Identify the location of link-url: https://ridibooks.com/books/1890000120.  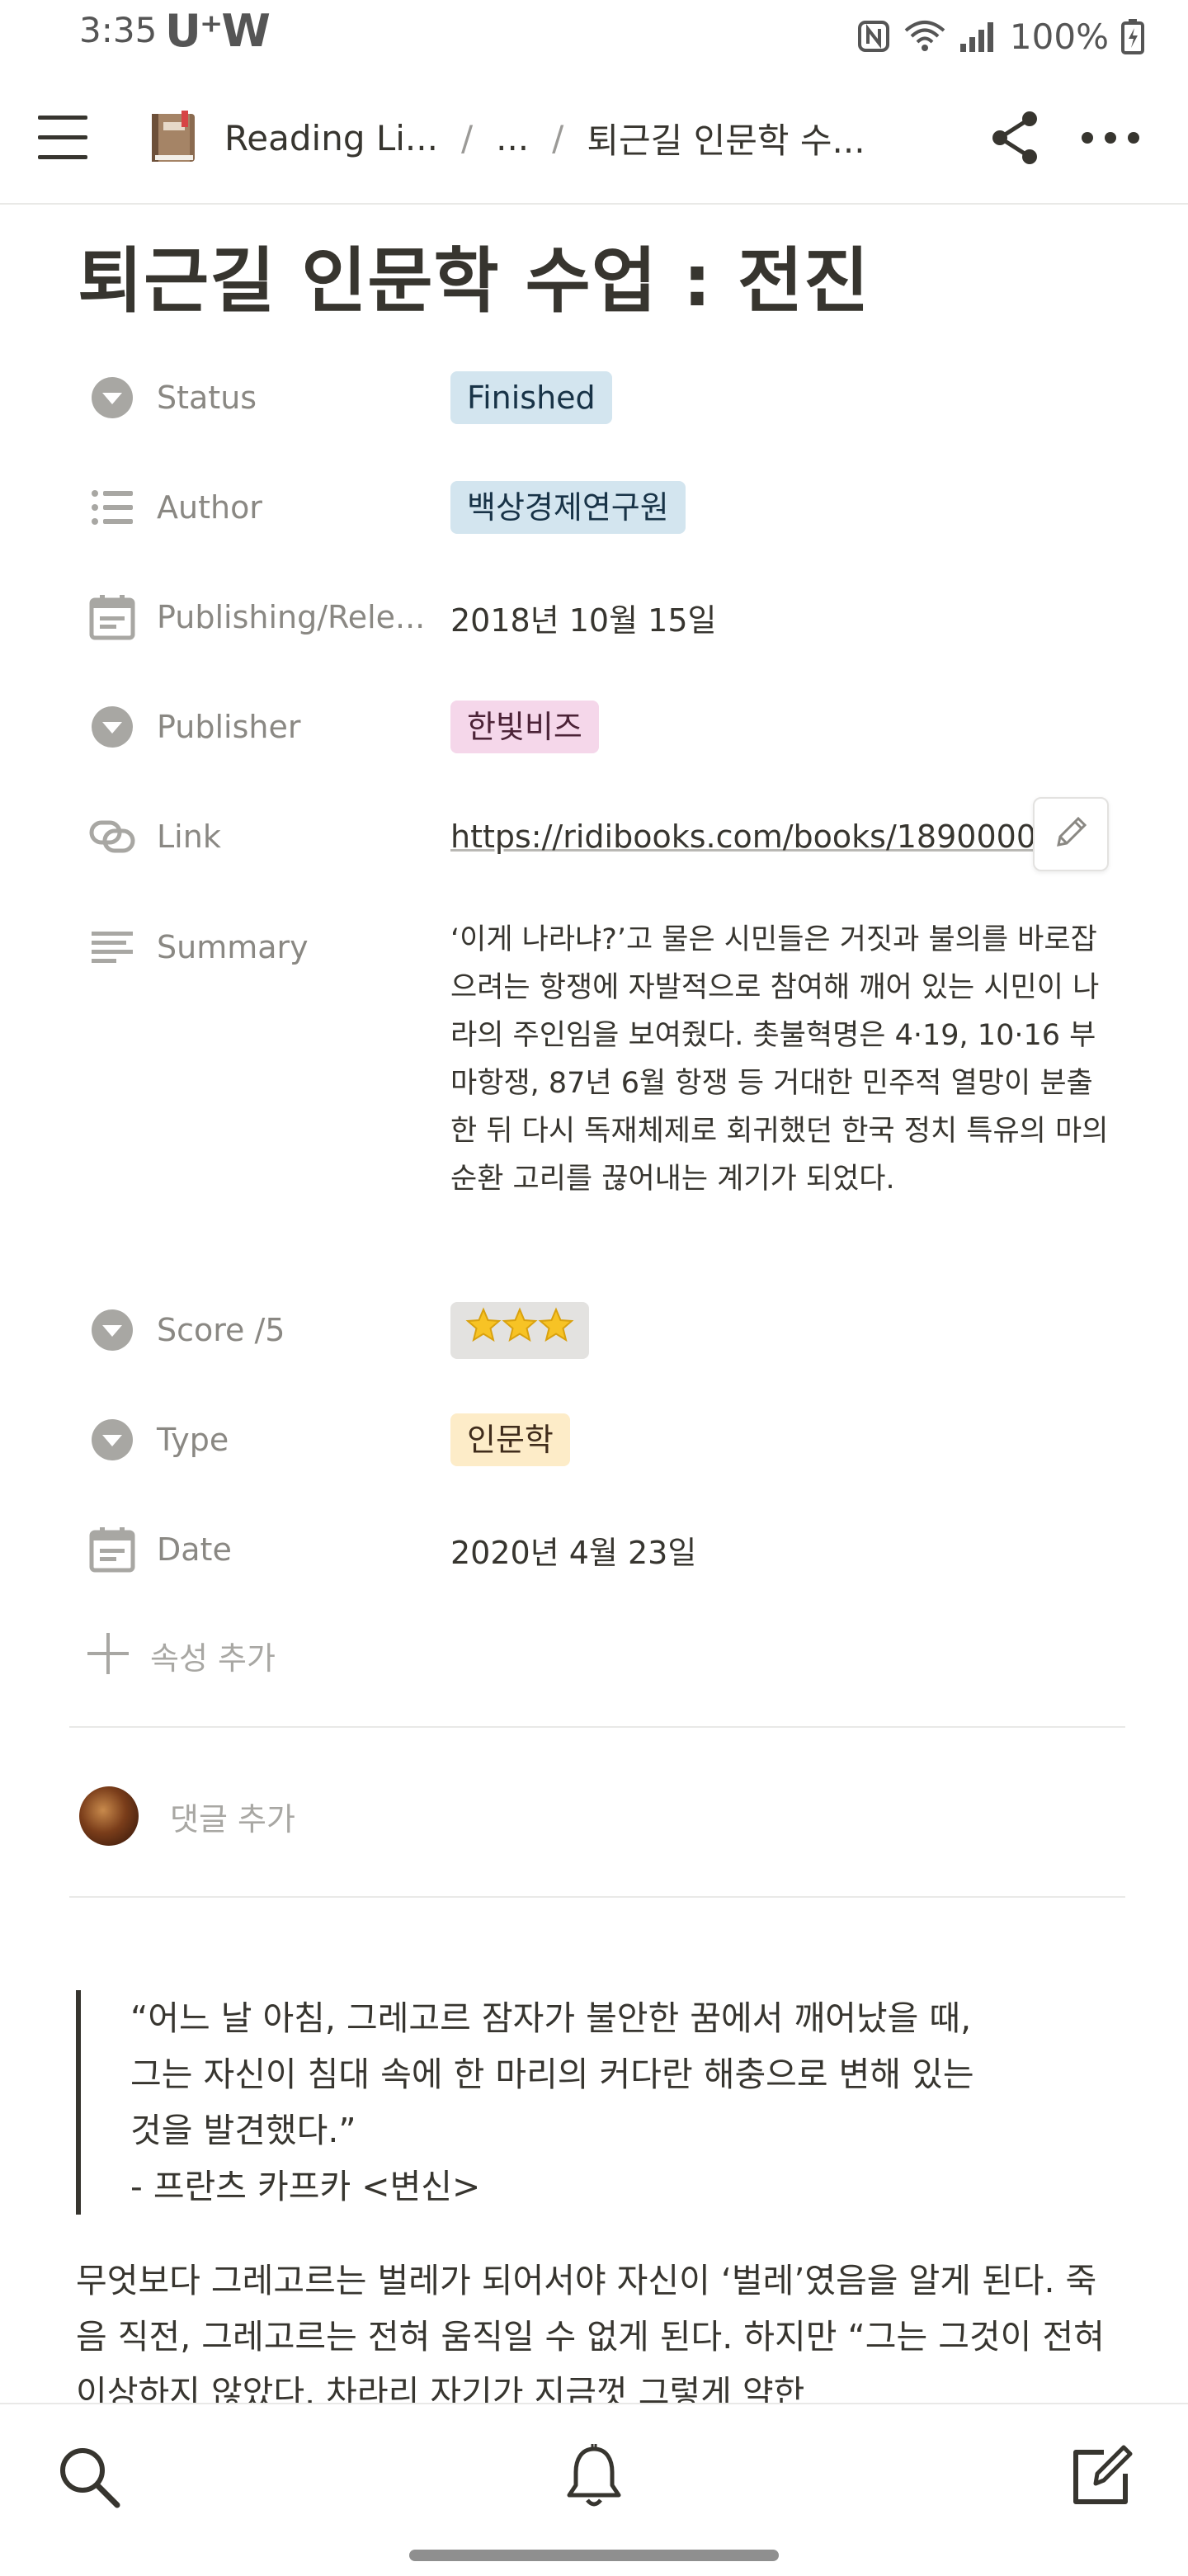
(747, 837).